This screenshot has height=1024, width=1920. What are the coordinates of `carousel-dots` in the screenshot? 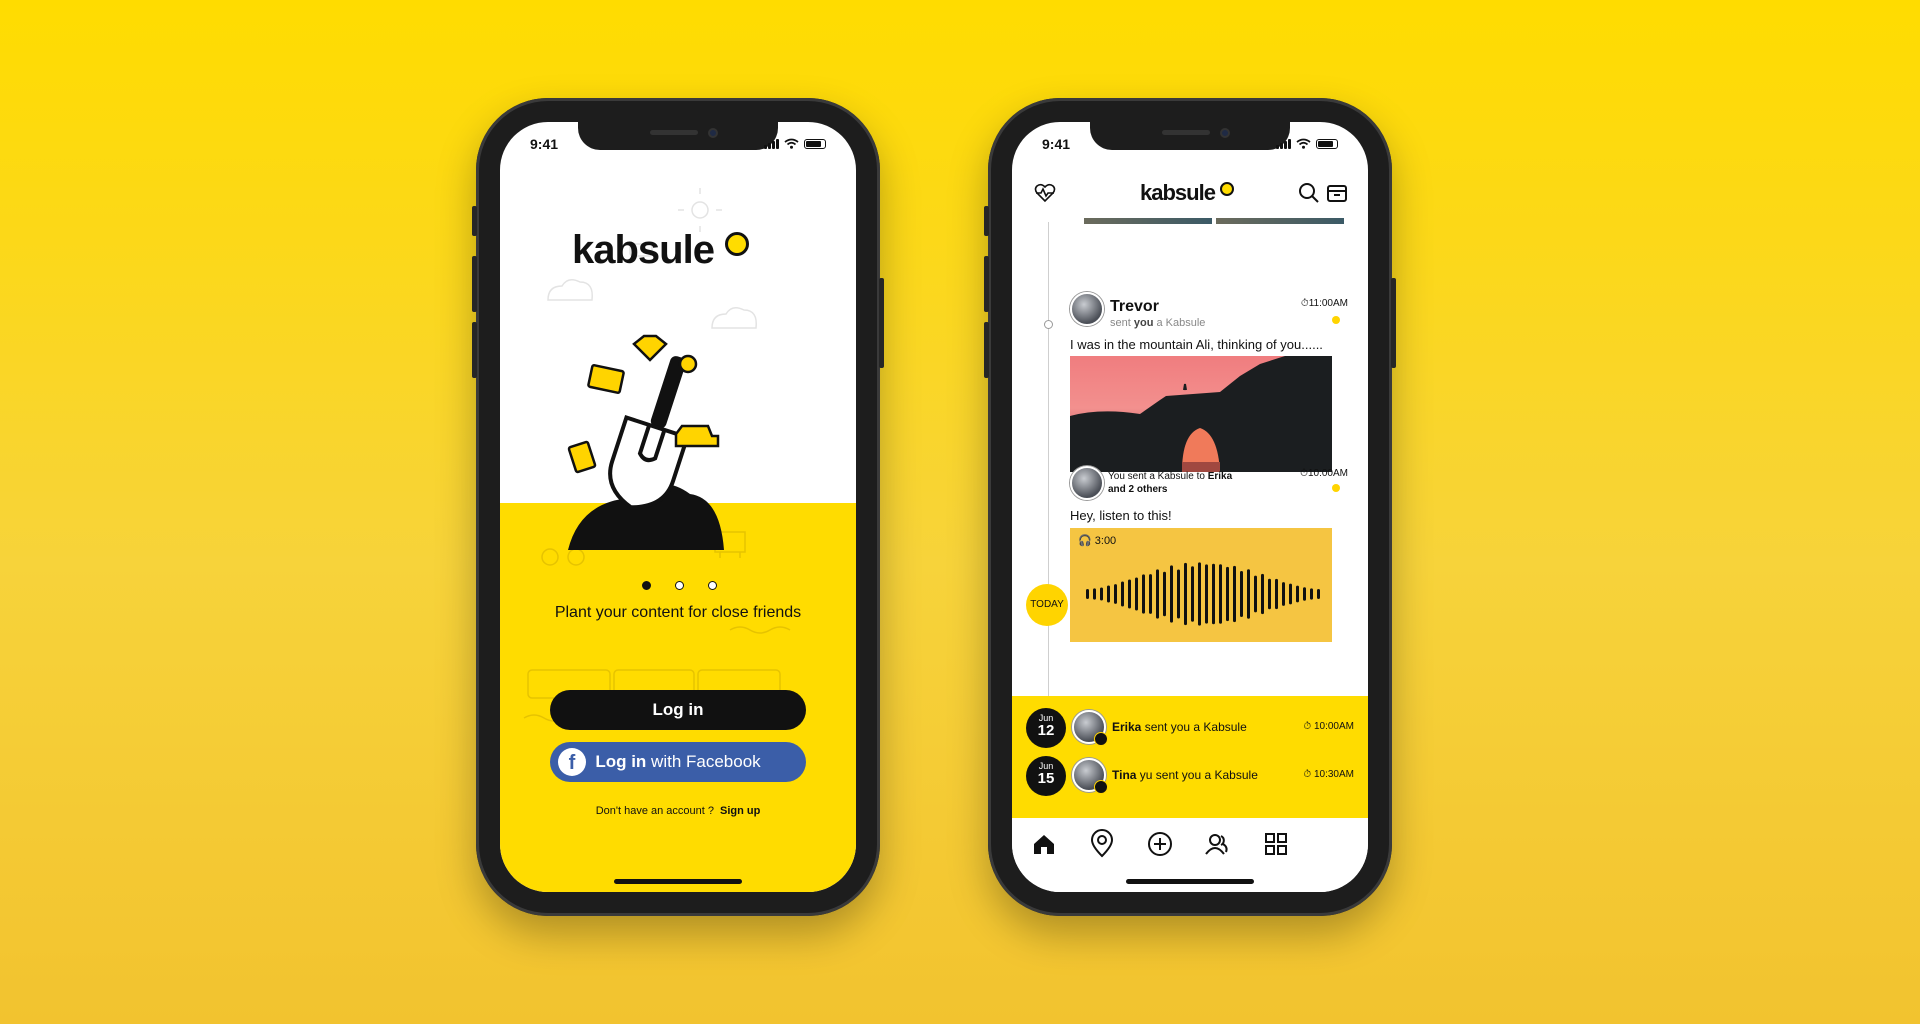 It's located at (679, 585).